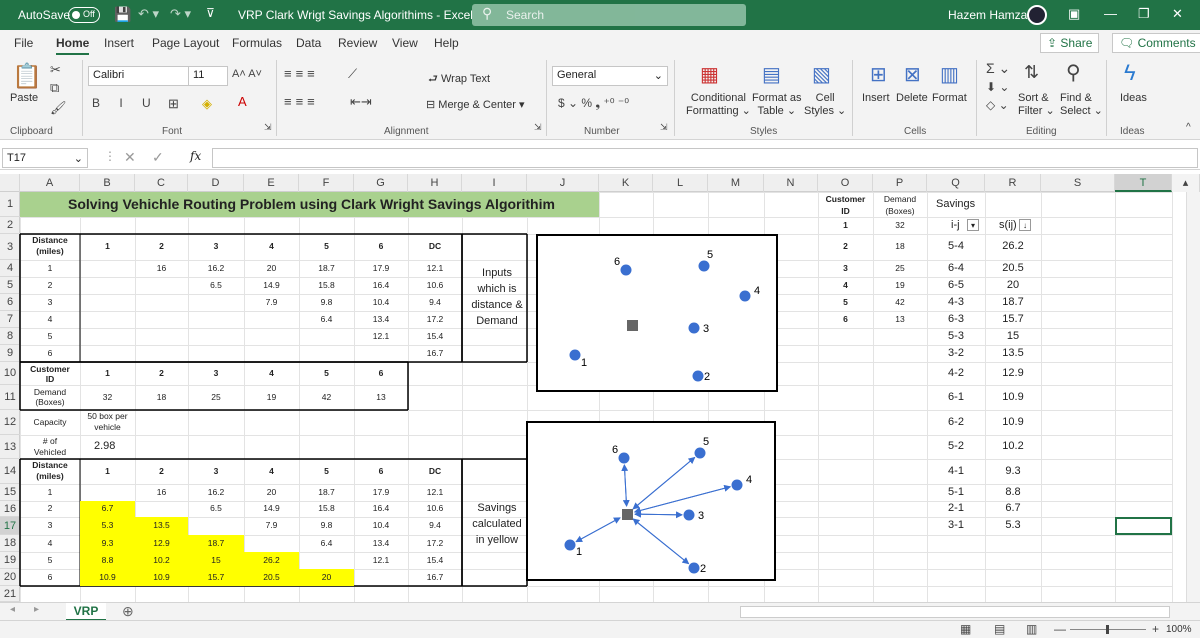  What do you see at coordinates (180, 14) in the screenshot?
I see `redo-icon: ↷ ▾` at bounding box center [180, 14].